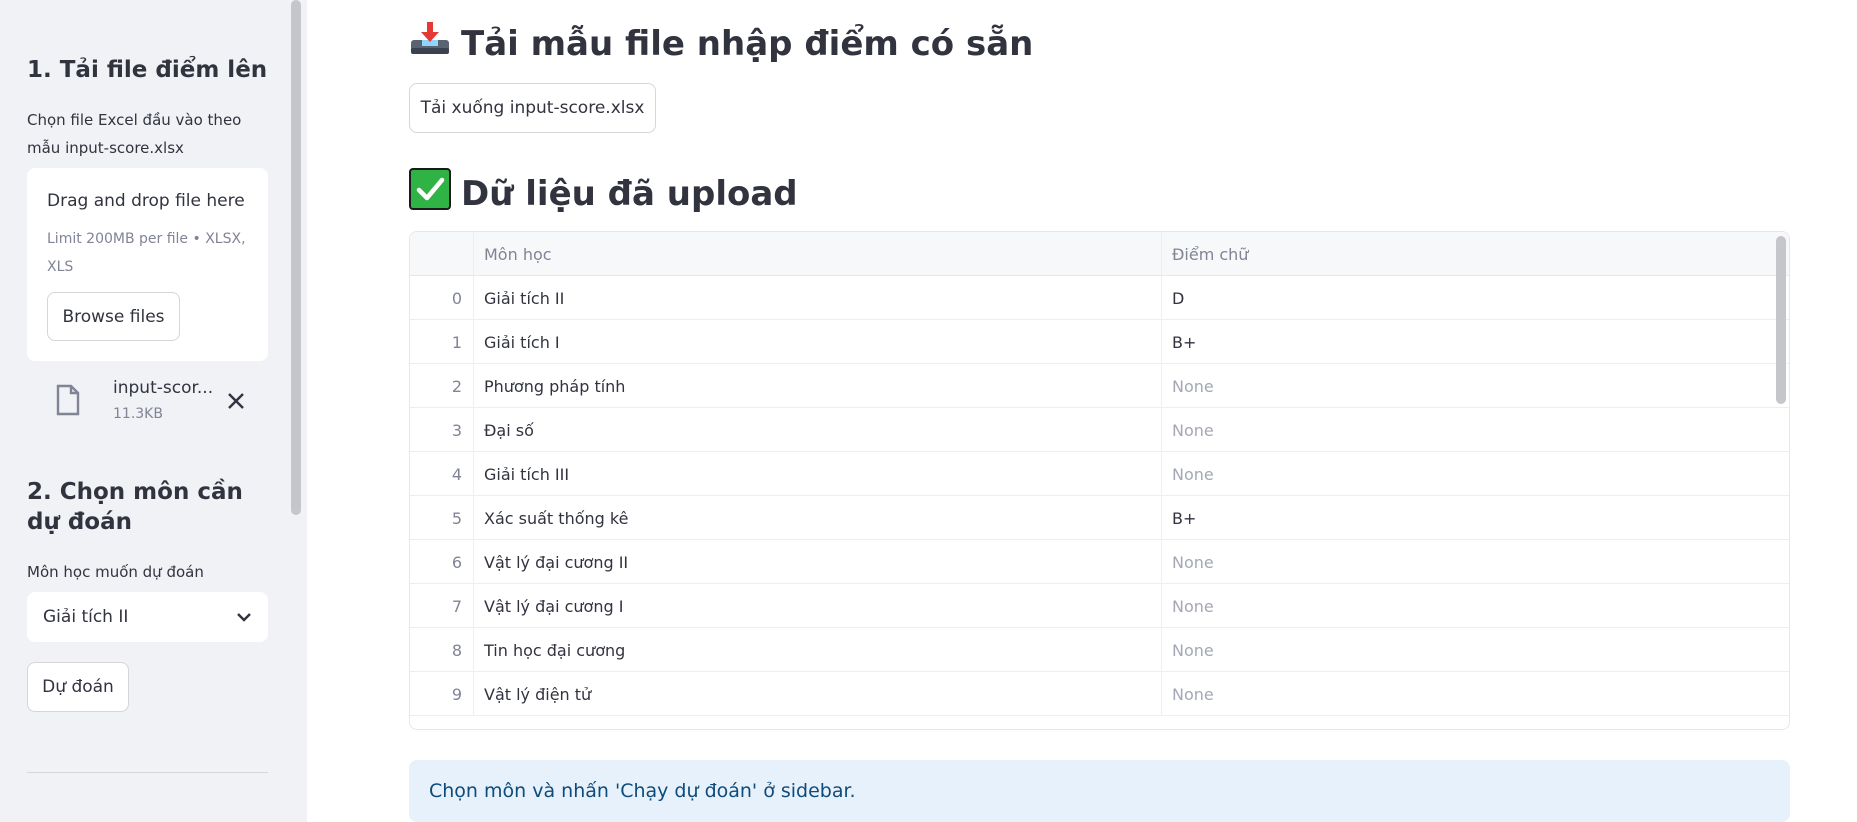 The height and width of the screenshot is (822, 1857). What do you see at coordinates (456, 386) in the screenshot?
I see `row-index: 2` at bounding box center [456, 386].